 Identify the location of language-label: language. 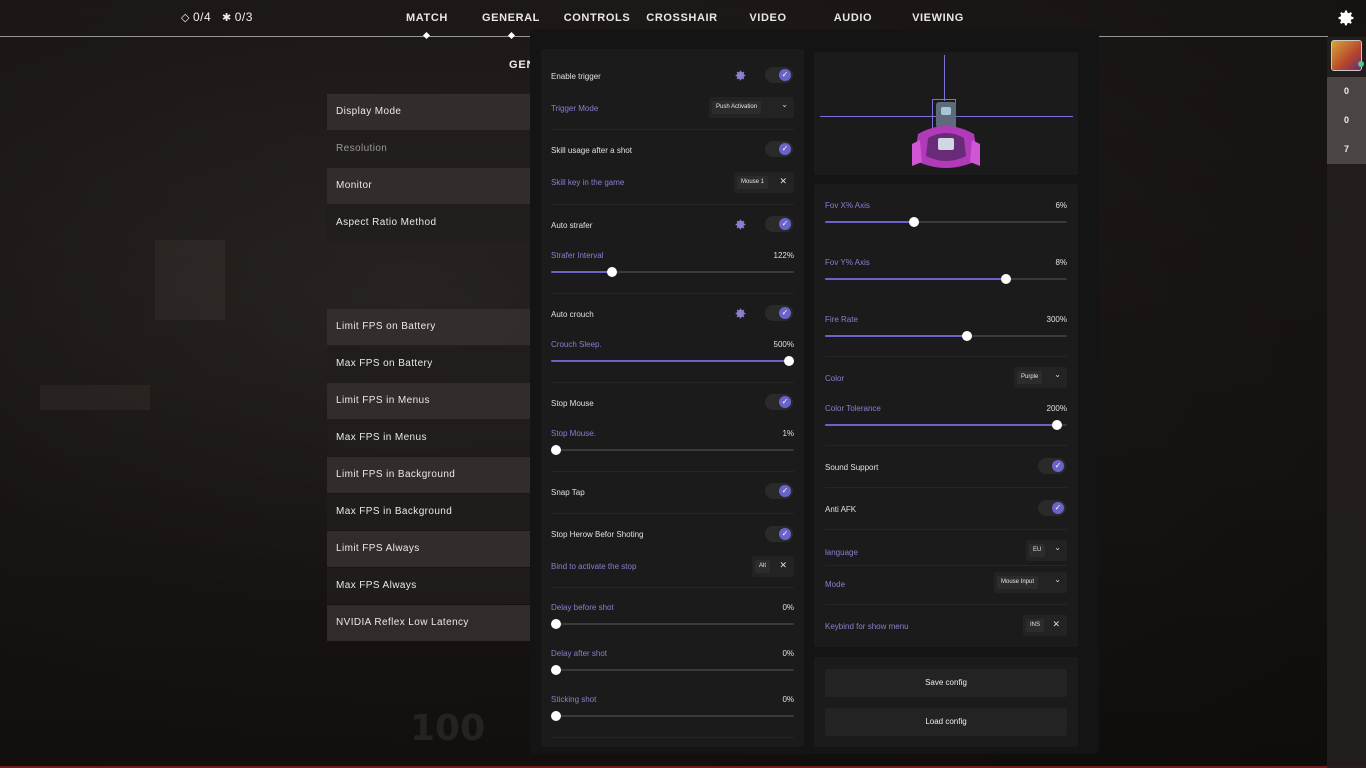
(841, 552).